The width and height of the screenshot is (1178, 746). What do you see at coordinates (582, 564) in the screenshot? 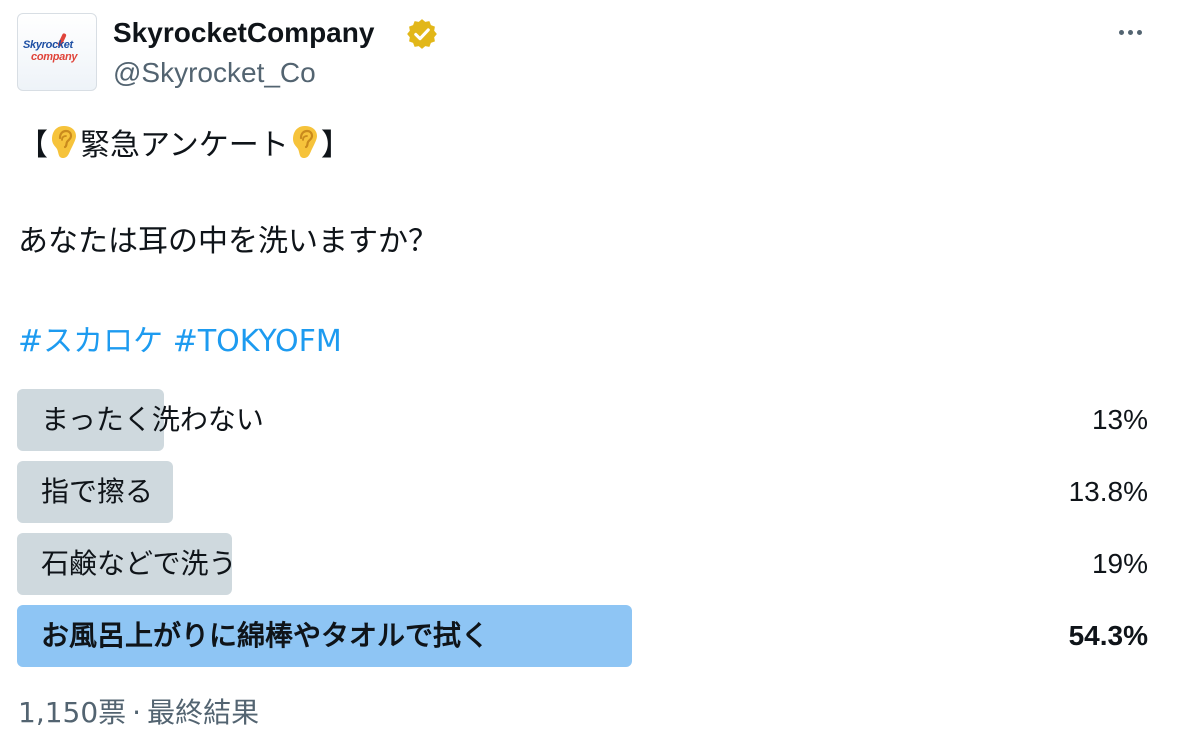
I see `poll-option: 石鹸などで洗う 19%` at bounding box center [582, 564].